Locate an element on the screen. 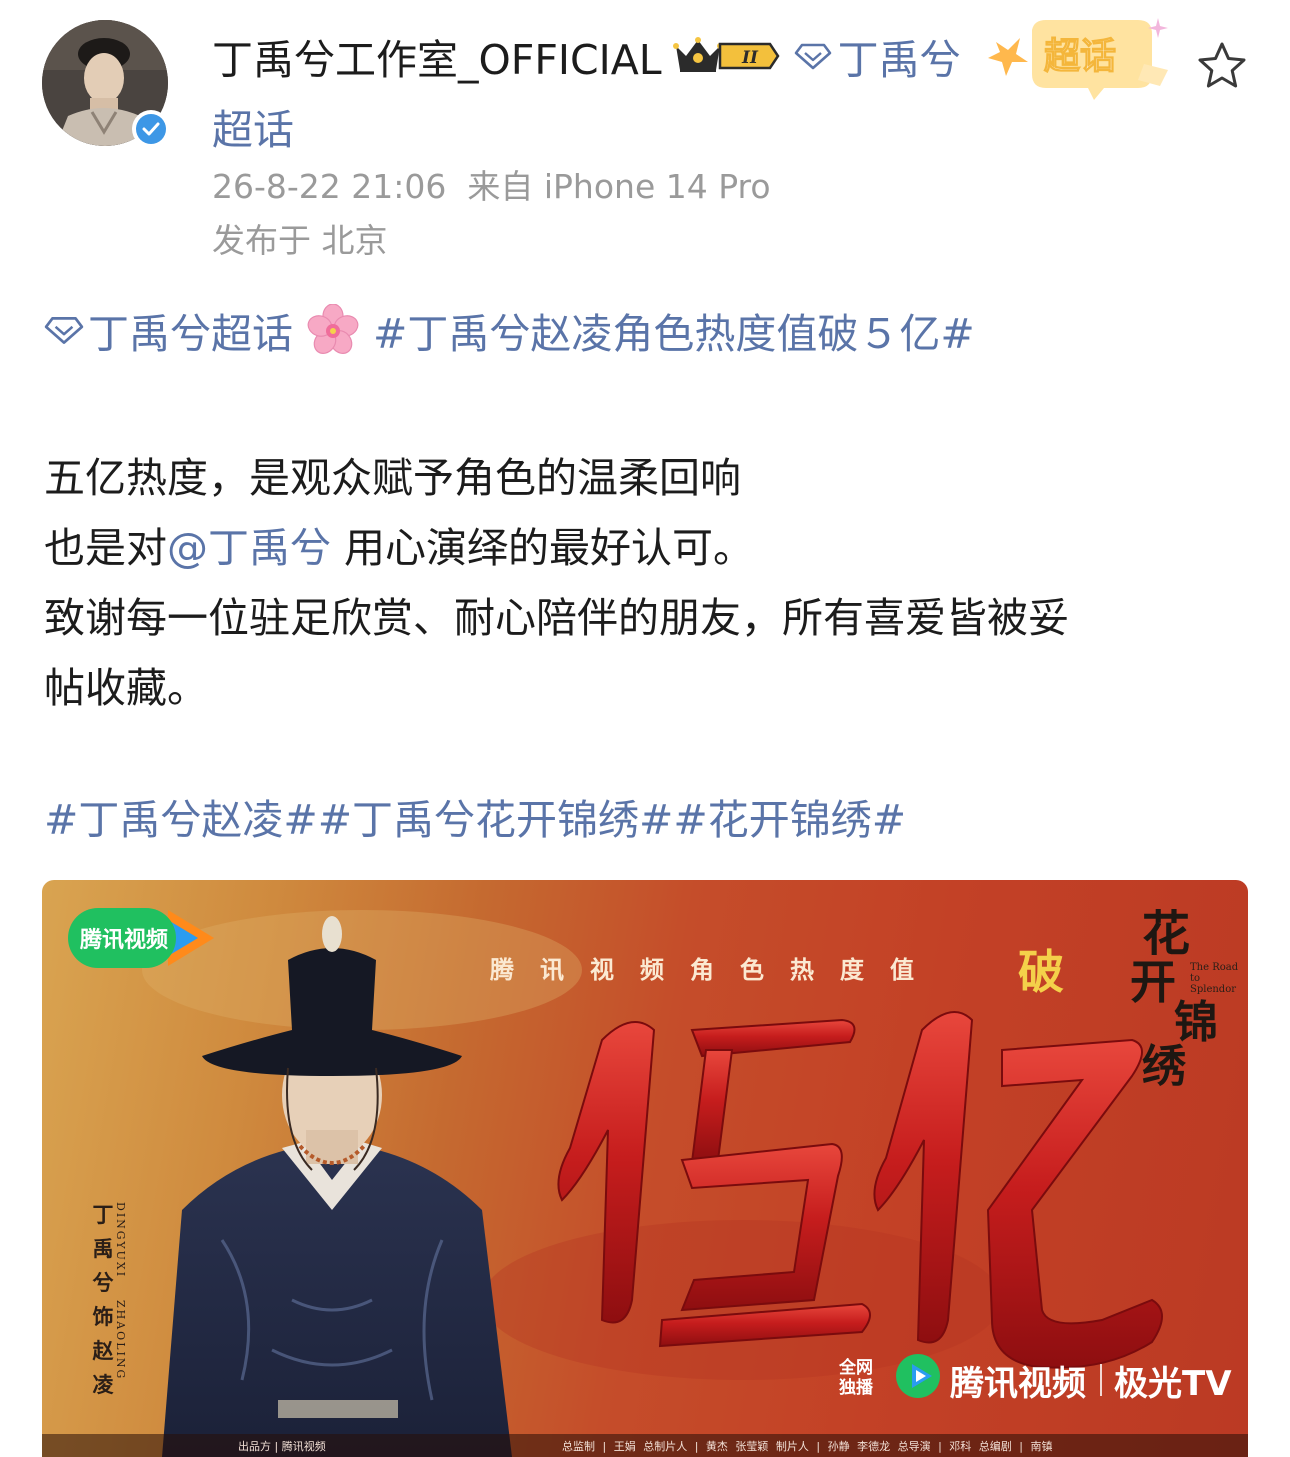  star-icon is located at coordinates (1222, 66).